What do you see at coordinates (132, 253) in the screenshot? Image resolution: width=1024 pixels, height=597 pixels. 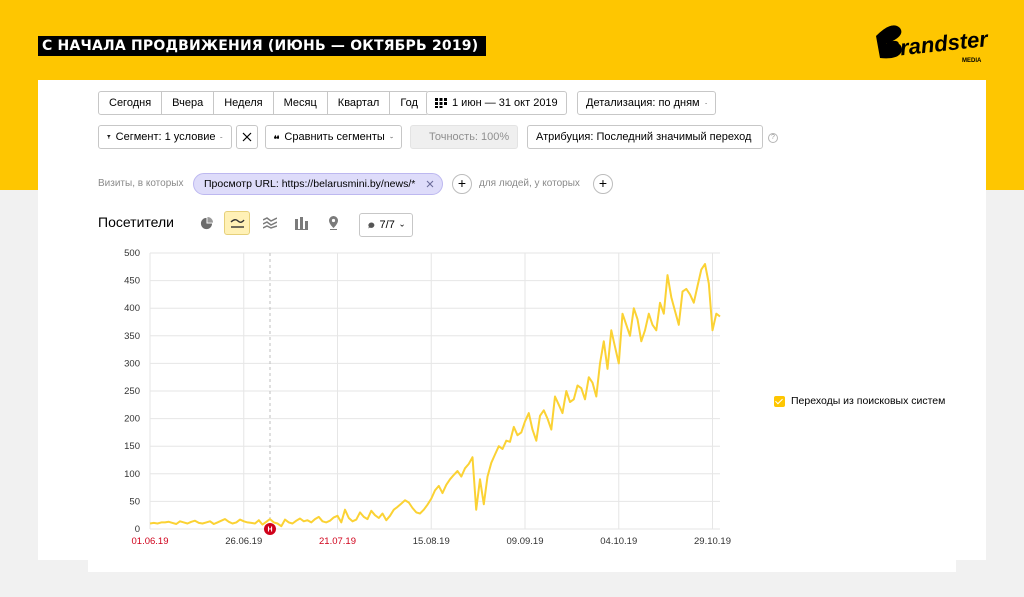 I see `y-tick-label: 500` at bounding box center [132, 253].